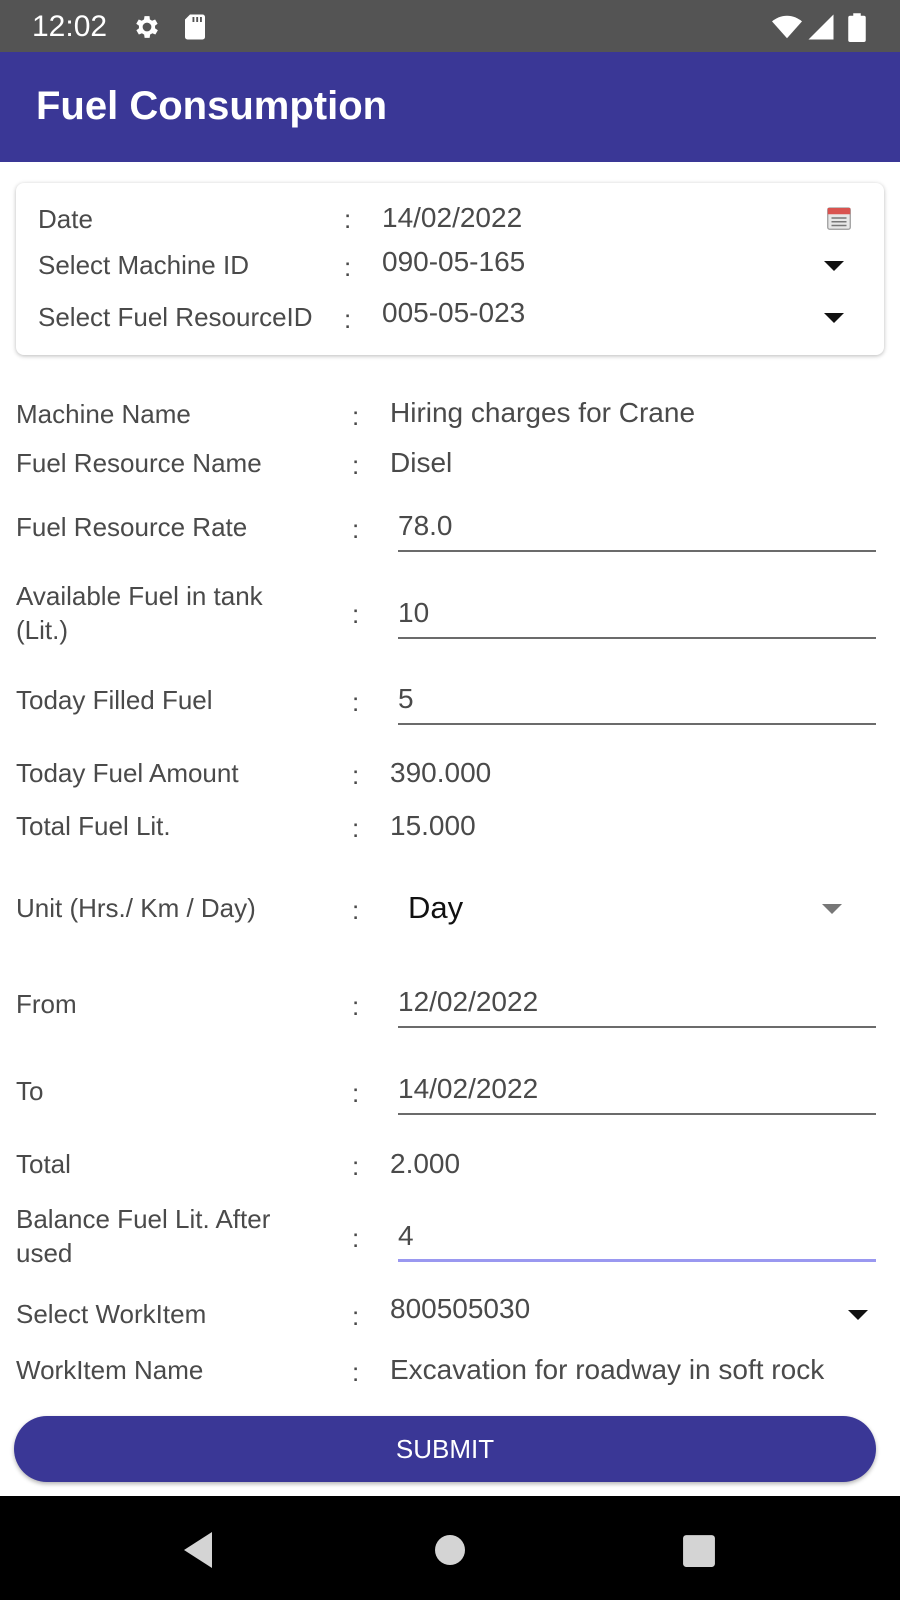 The image size is (900, 1600). What do you see at coordinates (450, 26) in the screenshot?
I see `status-bar: 12:02` at bounding box center [450, 26].